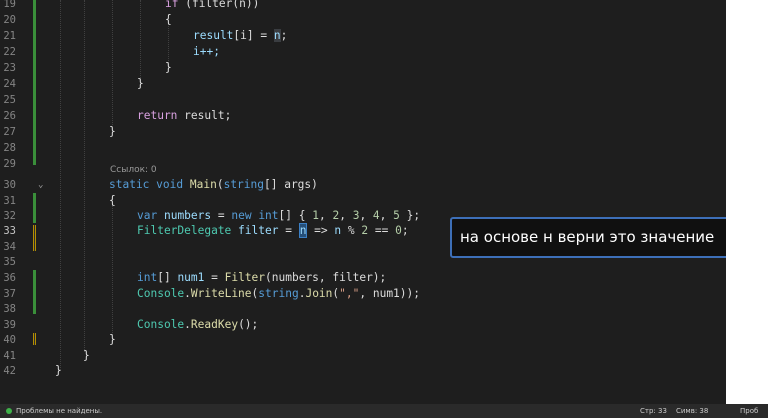 The height and width of the screenshot is (418, 768). What do you see at coordinates (9, 100) in the screenshot?
I see `line-number: 25` at bounding box center [9, 100].